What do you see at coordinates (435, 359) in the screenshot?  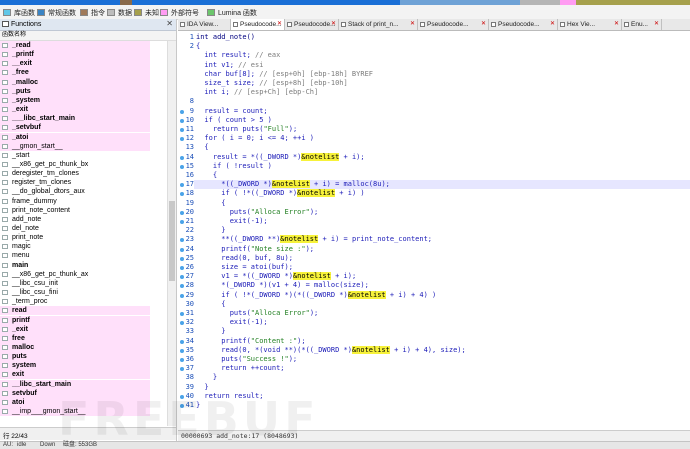 I see `code-line: 36 puts("Success !");` at bounding box center [435, 359].